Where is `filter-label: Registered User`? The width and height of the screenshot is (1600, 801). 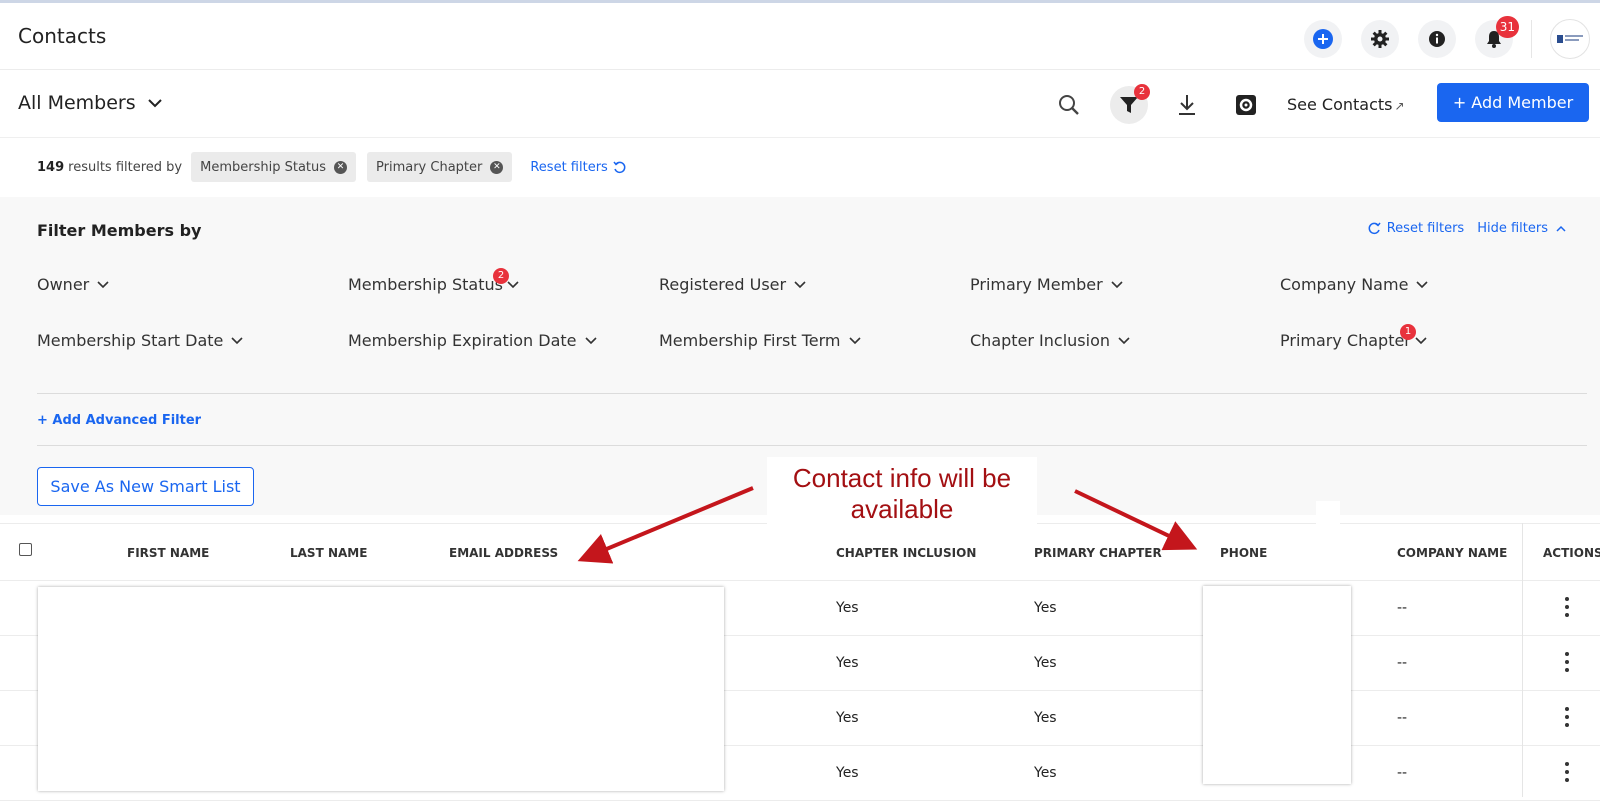
filter-label: Registered User is located at coordinates (723, 284).